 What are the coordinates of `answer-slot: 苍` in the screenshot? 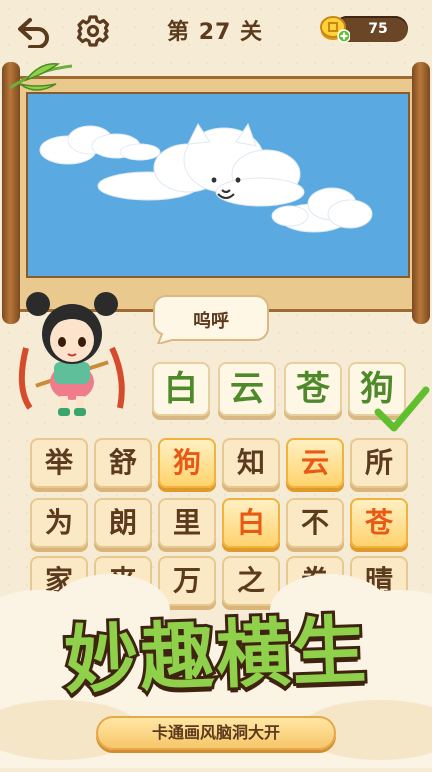 It's located at (313, 389).